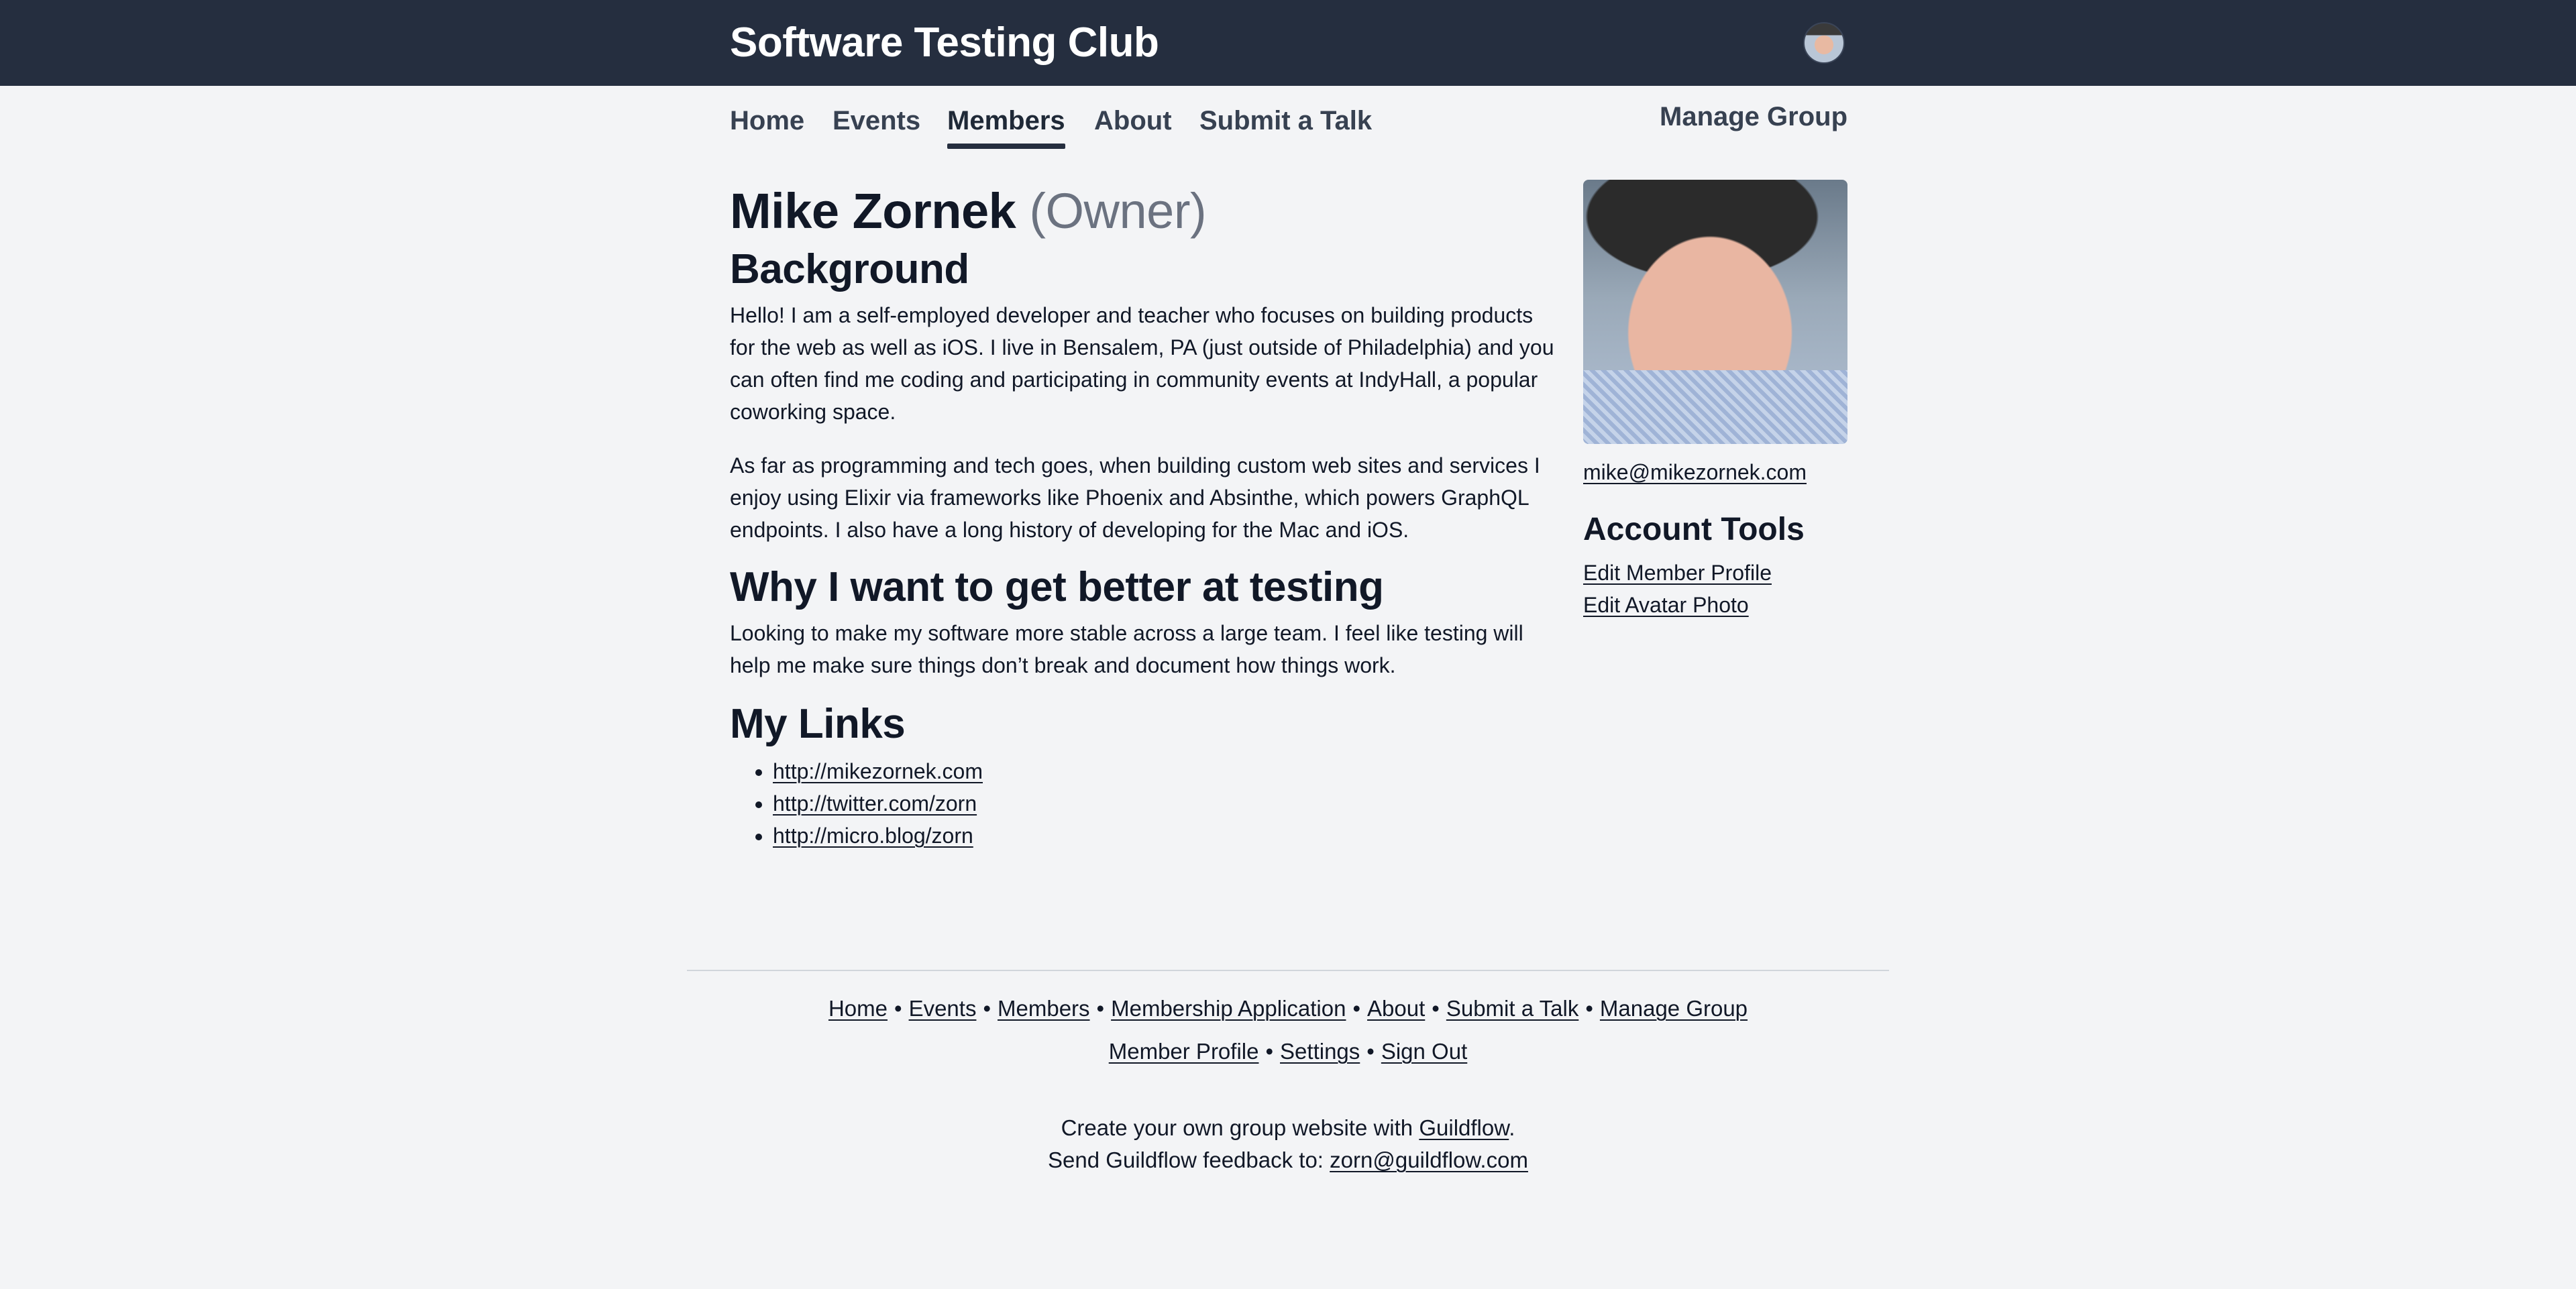 The image size is (2576, 1289). What do you see at coordinates (1715, 312) in the screenshot?
I see `member-avatar-photo` at bounding box center [1715, 312].